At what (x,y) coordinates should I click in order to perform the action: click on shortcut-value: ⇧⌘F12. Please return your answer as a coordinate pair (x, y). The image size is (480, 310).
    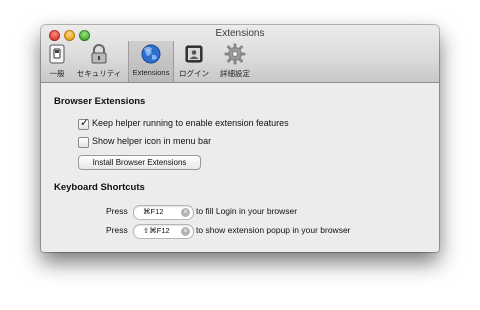
    Looking at the image, I should click on (156, 230).